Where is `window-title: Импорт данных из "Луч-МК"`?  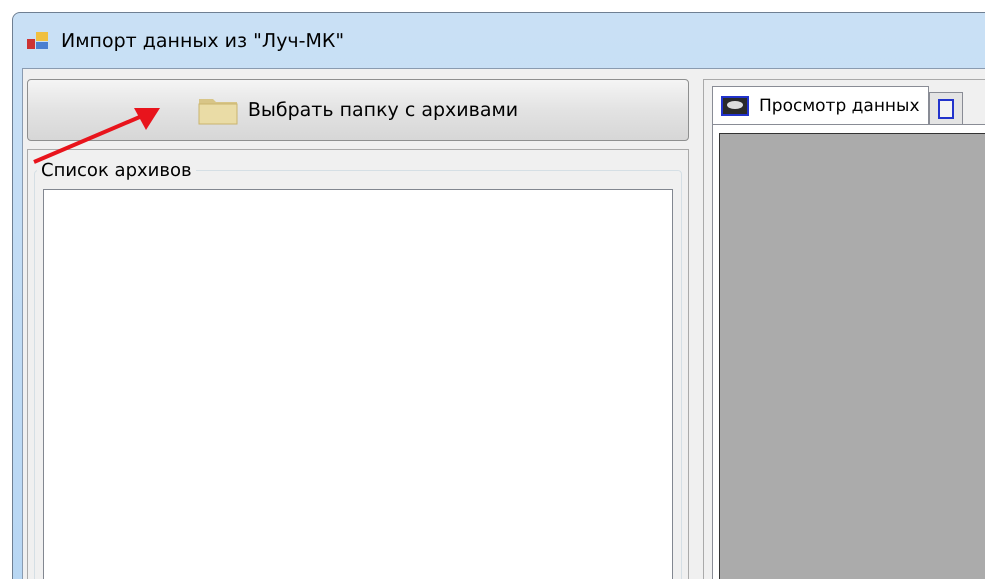
window-title: Импорт данных из "Луч-МК" is located at coordinates (202, 41).